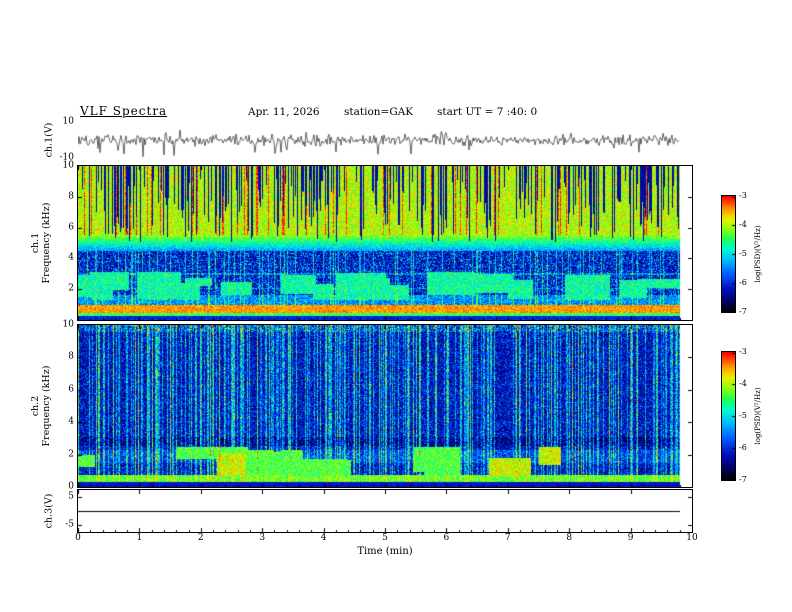 This screenshot has width=792, height=612. I want to click on ch2-frequency-tick-label: 8, so click(71, 356).